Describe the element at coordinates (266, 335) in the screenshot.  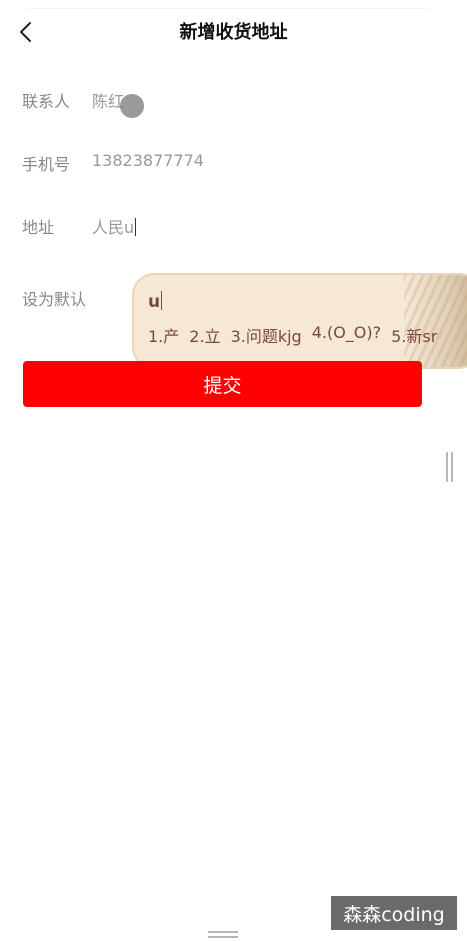
I see `ime-candidate: 3.问题kjg` at that location.